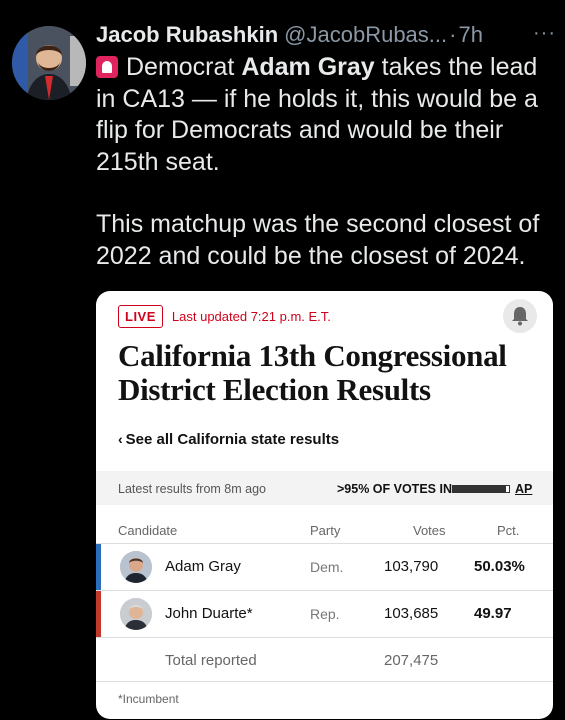 Image resolution: width=565 pixels, height=720 pixels. Describe the element at coordinates (520, 316) in the screenshot. I see `bell-icon` at that location.